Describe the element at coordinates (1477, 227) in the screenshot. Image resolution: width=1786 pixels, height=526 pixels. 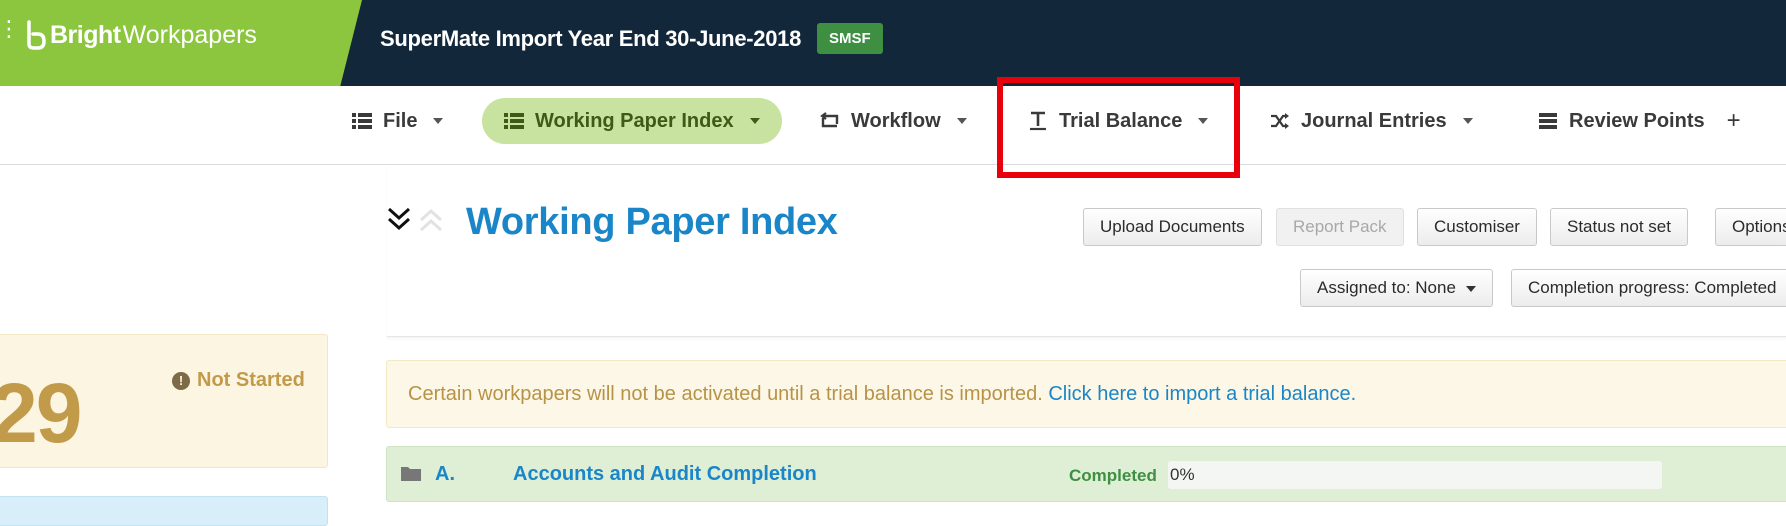
I see `customiser-button: Customiser` at that location.